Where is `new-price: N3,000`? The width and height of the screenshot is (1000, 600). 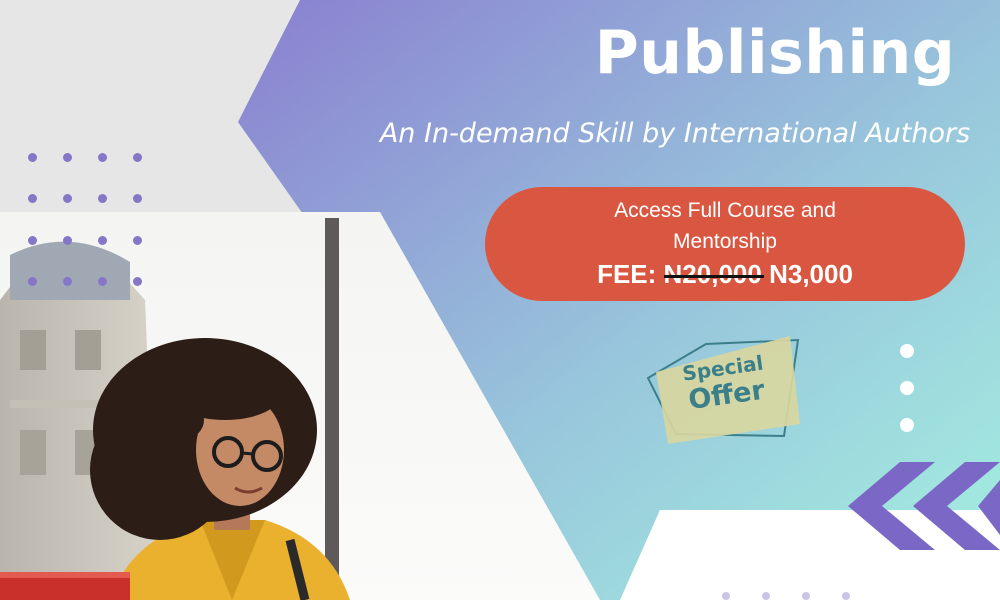 new-price: N3,000 is located at coordinates (811, 274).